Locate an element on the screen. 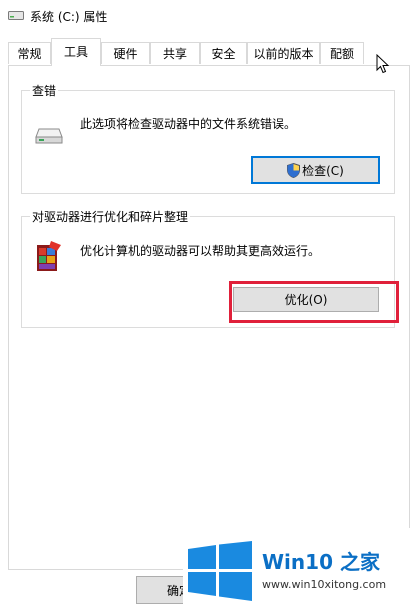 This screenshot has width=420, height=614. tab-quota: 配额 is located at coordinates (342, 53).